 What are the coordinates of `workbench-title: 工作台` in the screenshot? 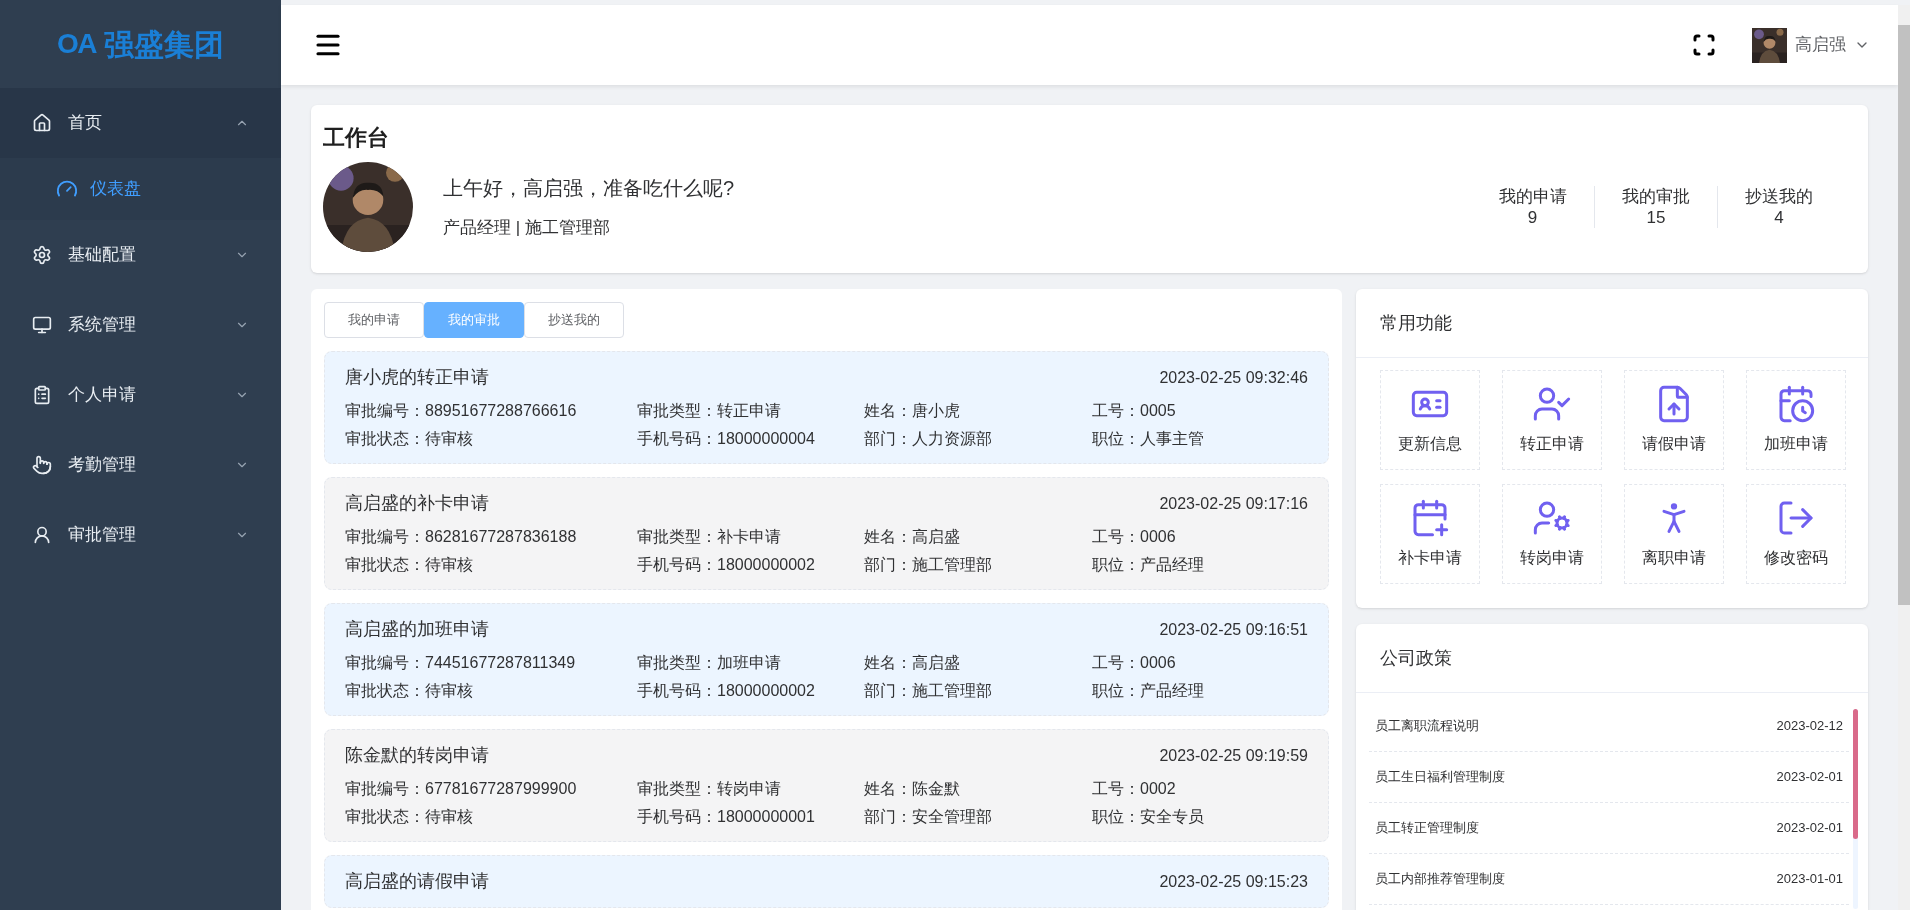 It's located at (356, 138).